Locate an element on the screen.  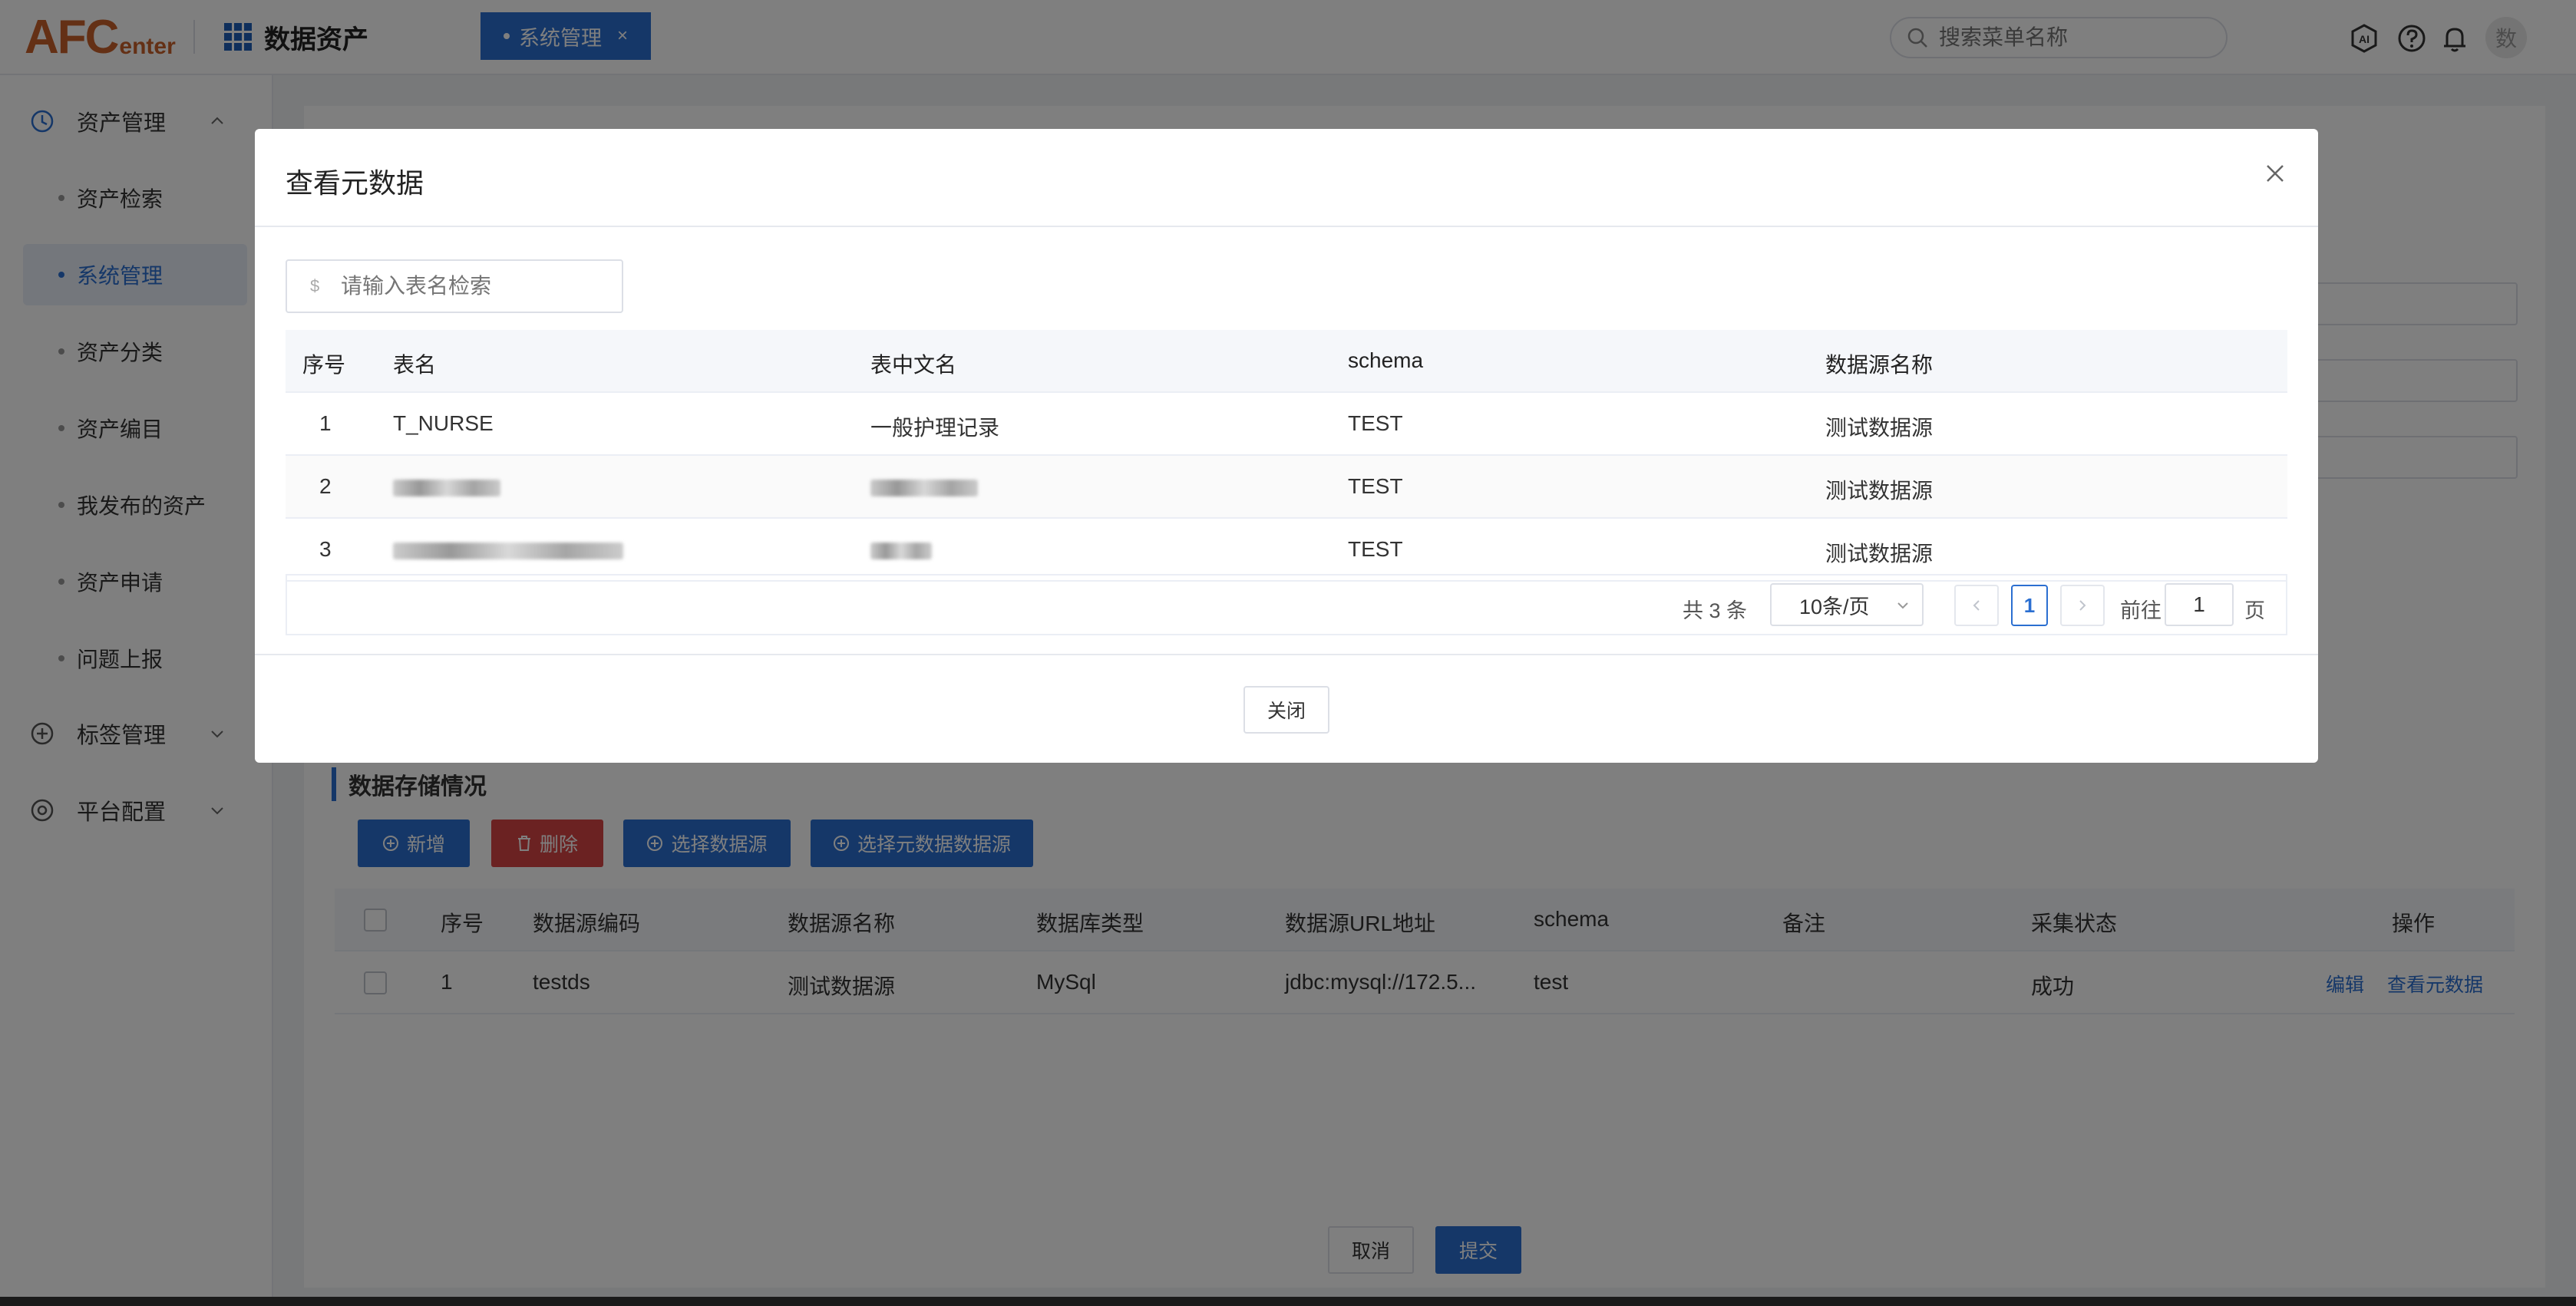
column-header: 数据源名称 is located at coordinates (1879, 365).